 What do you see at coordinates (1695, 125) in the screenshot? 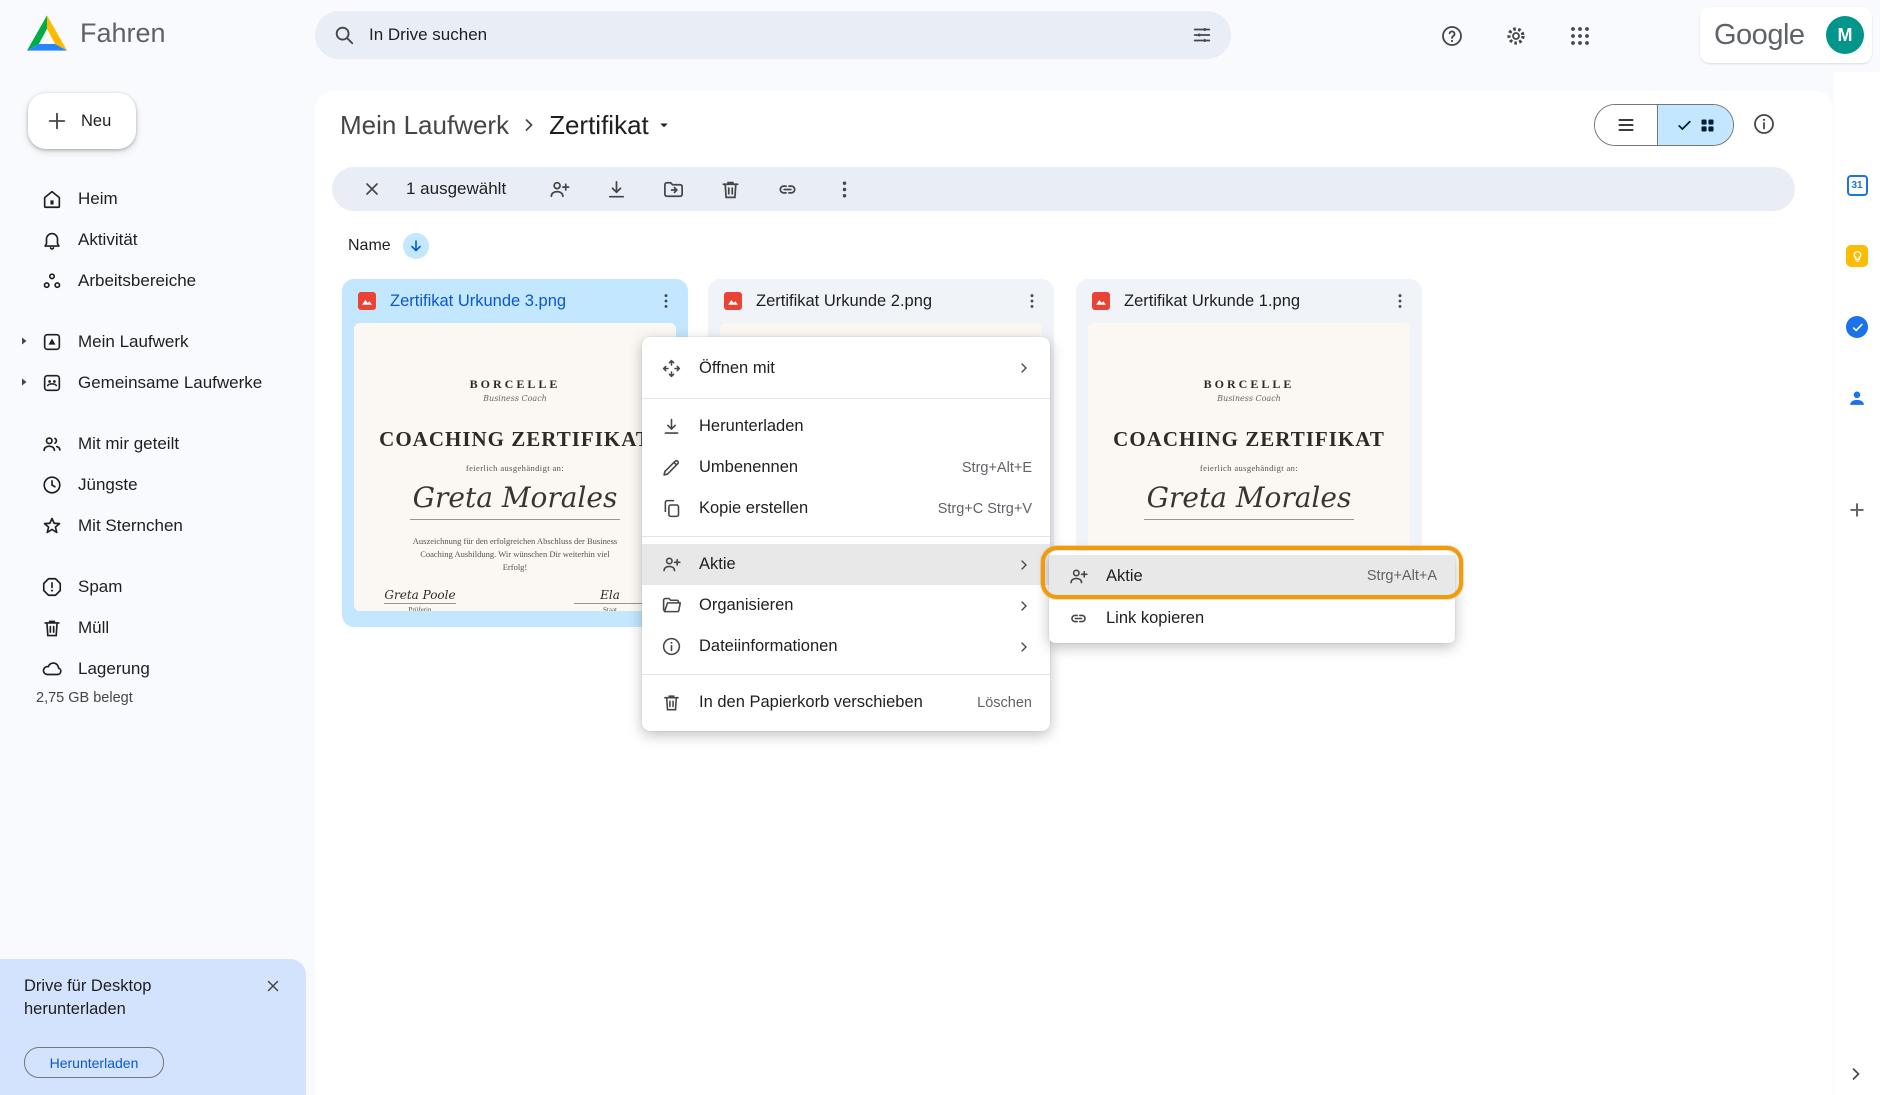
I see `grid-view-button-active` at bounding box center [1695, 125].